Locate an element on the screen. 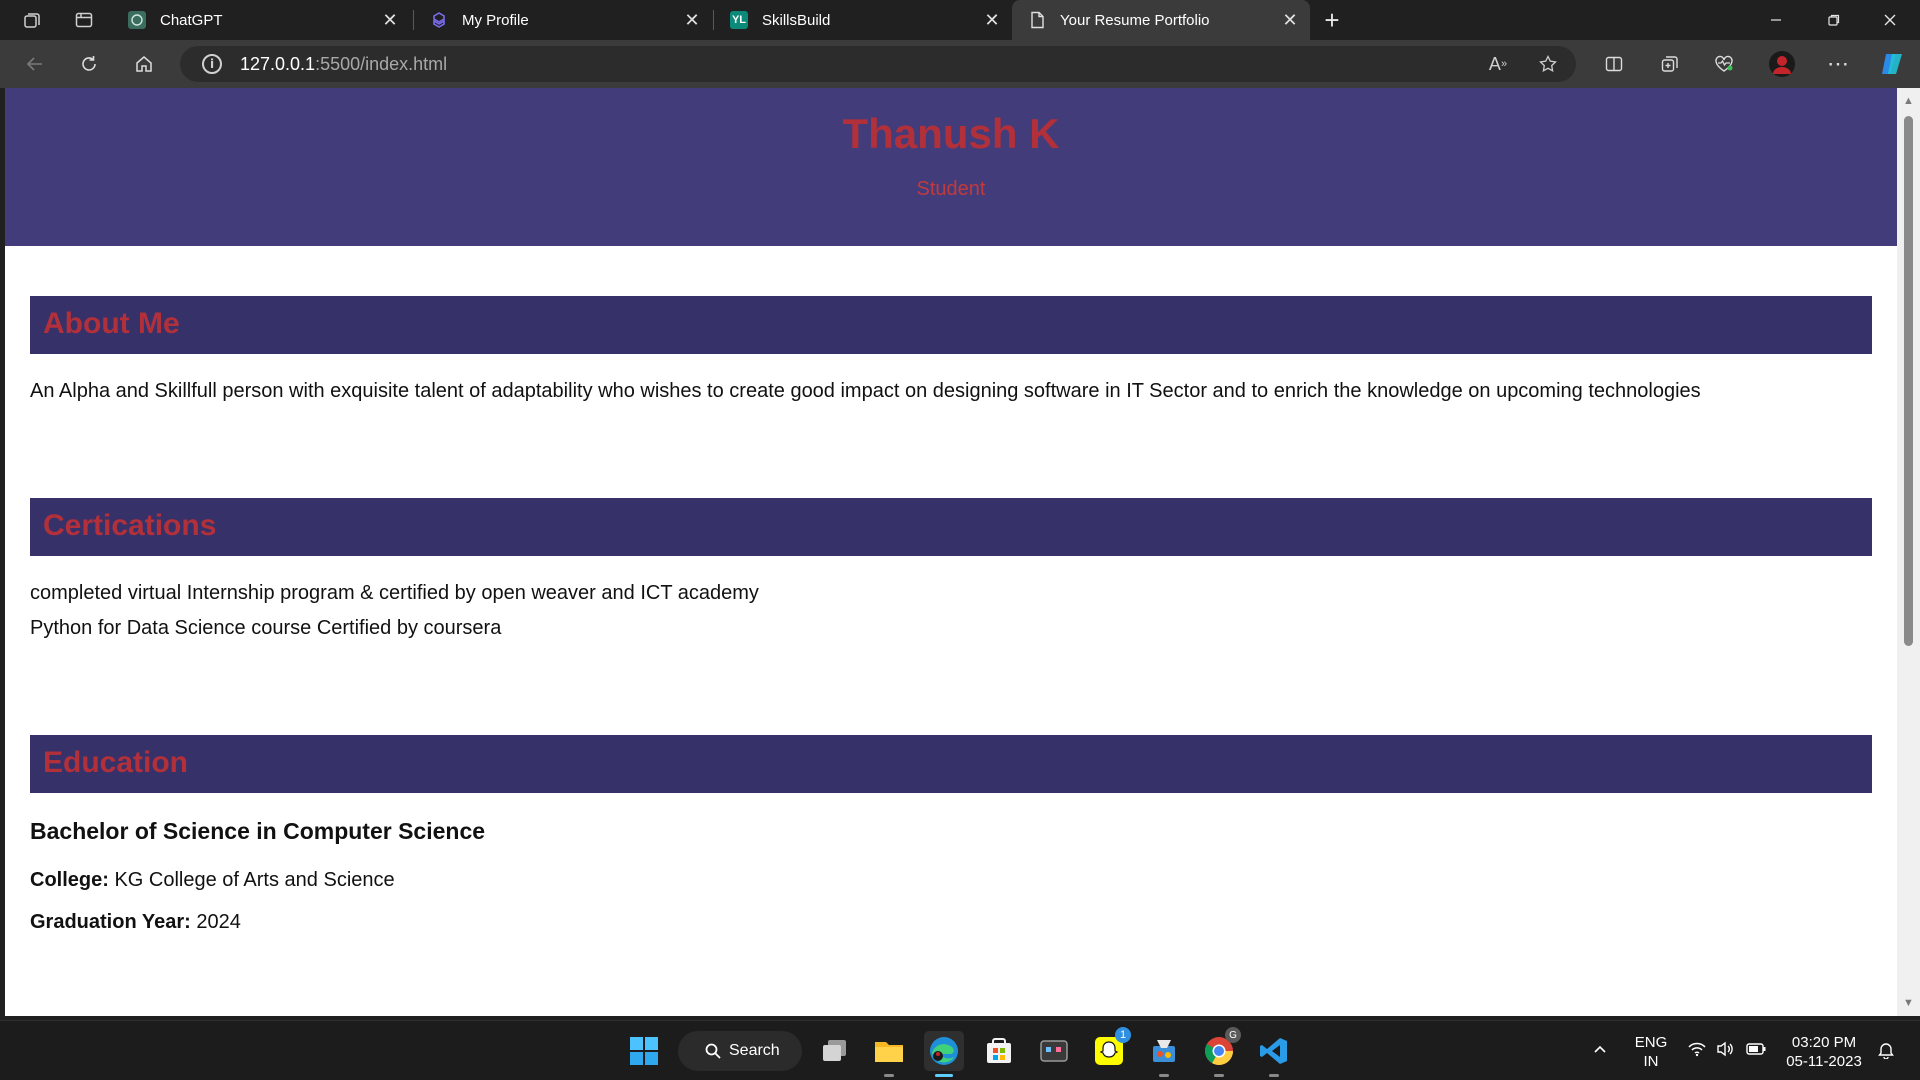  profile-badge: G is located at coordinates (1233, 1035).